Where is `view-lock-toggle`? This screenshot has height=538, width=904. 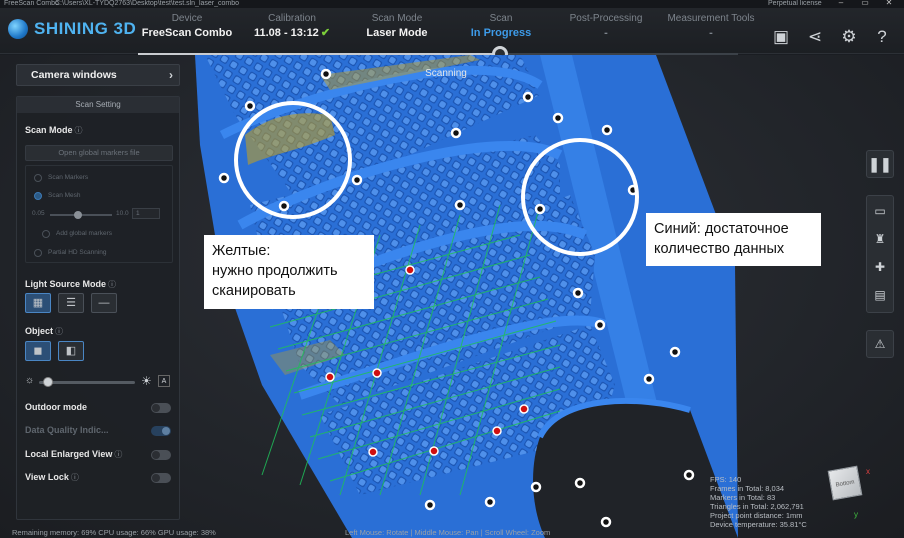 view-lock-toggle is located at coordinates (161, 478).